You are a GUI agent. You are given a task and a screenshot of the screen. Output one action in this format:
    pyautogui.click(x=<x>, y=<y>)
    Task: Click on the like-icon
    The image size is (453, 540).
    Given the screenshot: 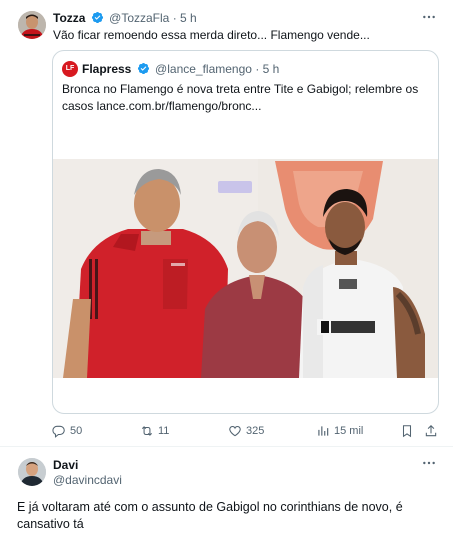 What is the action you would take?
    pyautogui.click(x=235, y=431)
    